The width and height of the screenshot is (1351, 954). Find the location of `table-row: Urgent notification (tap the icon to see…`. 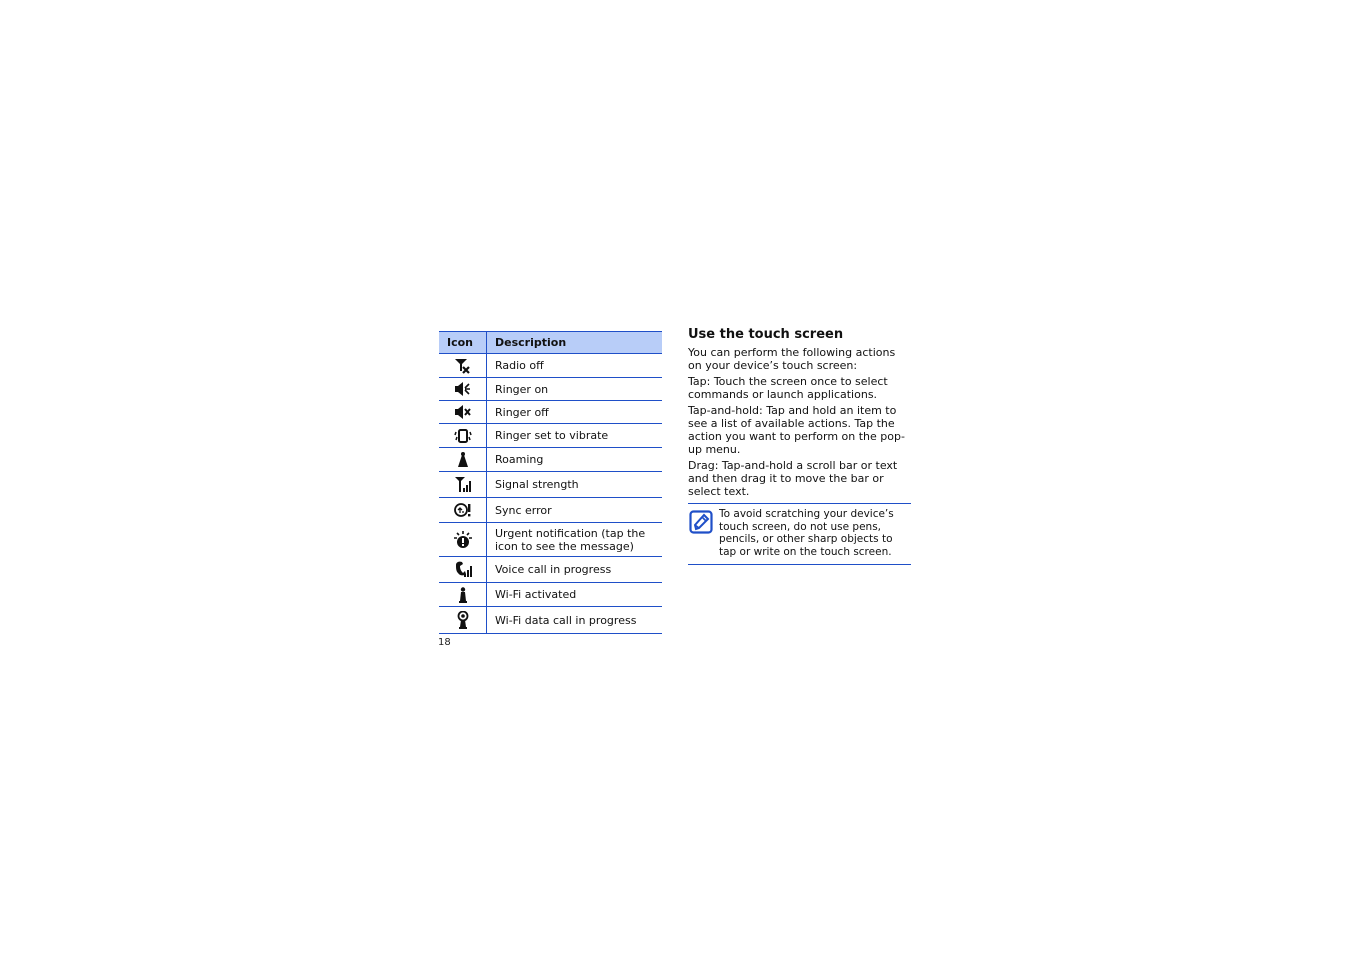

table-row: Urgent notification (tap the icon to see… is located at coordinates (550, 539).